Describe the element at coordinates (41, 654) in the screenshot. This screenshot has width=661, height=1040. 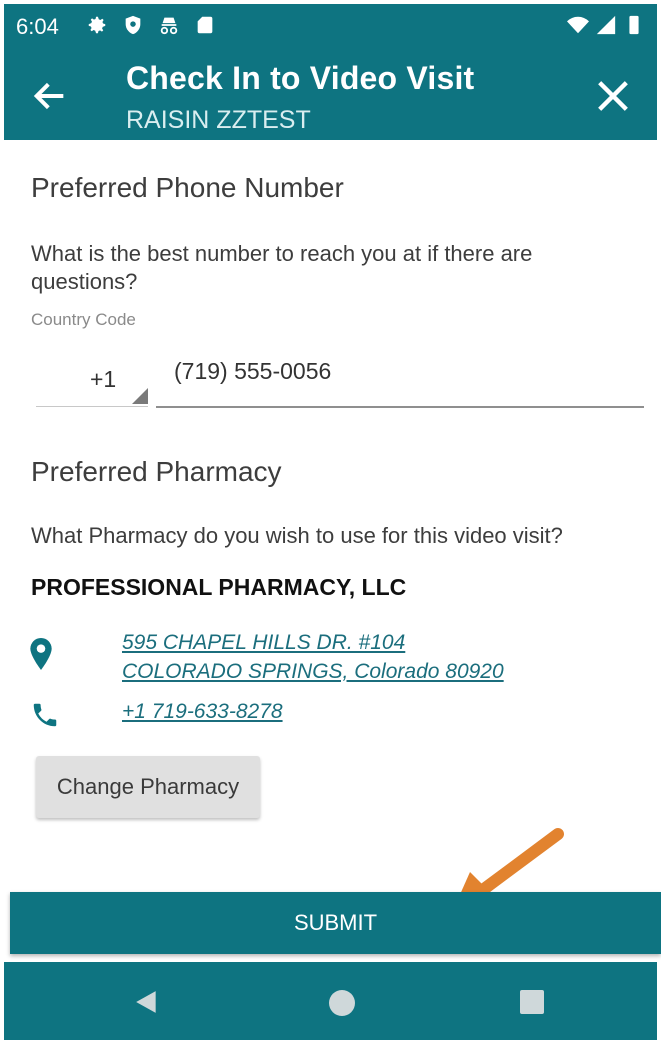
I see `location-pin-icon` at that location.